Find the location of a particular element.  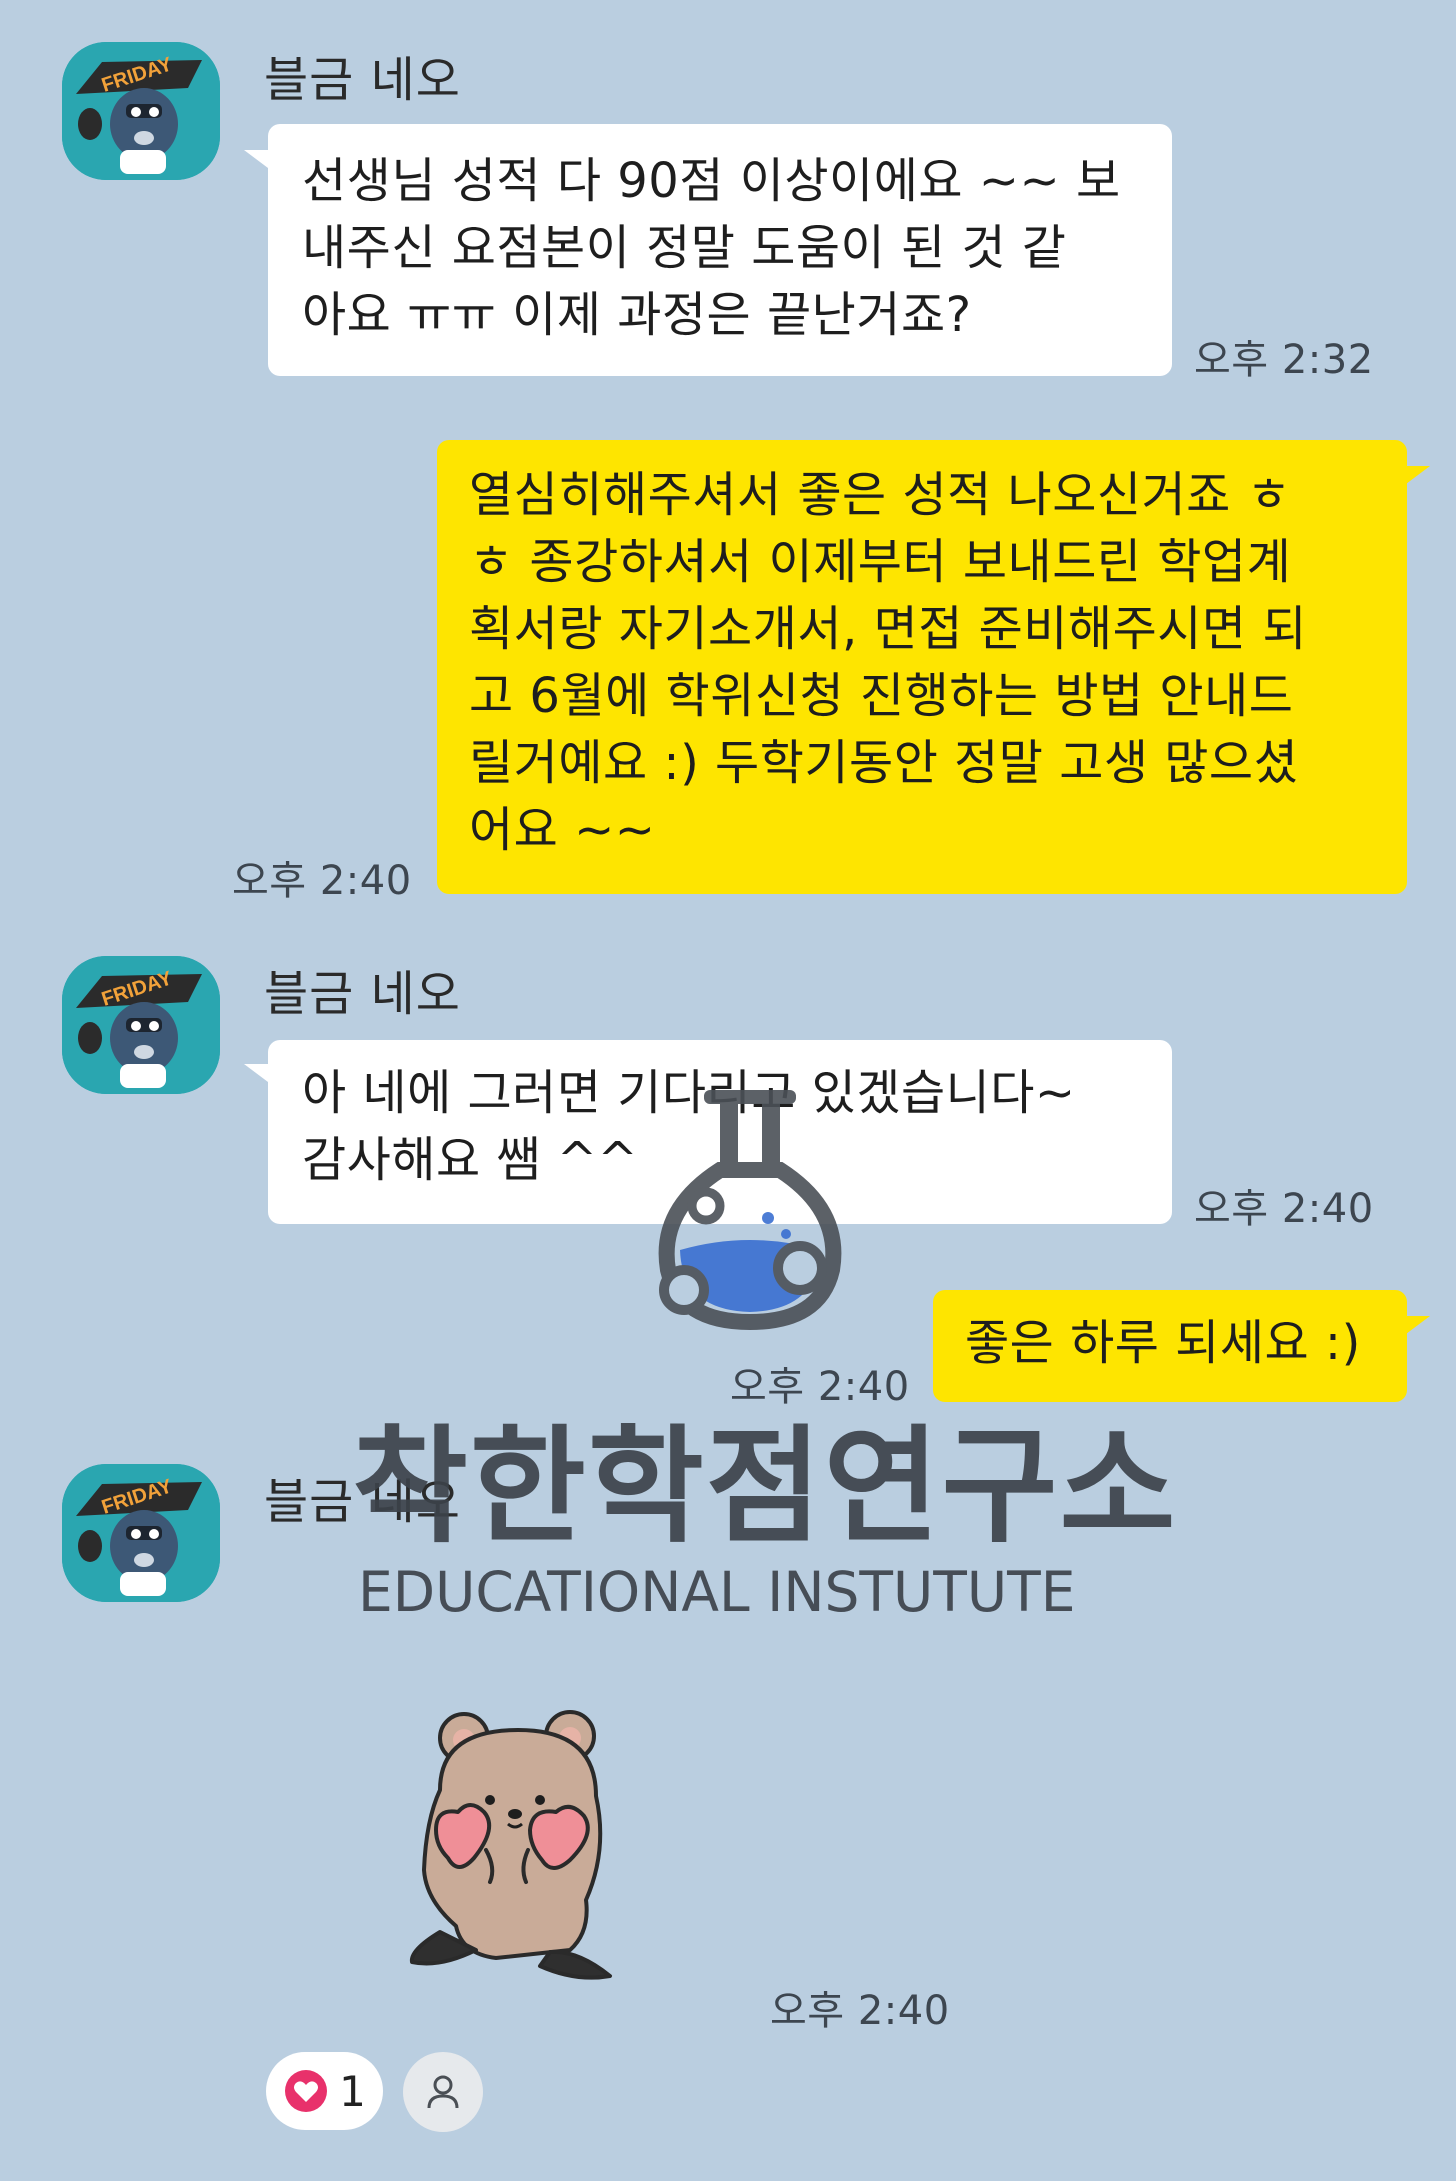

heart-reaction-button: 1 is located at coordinates (324, 2091).